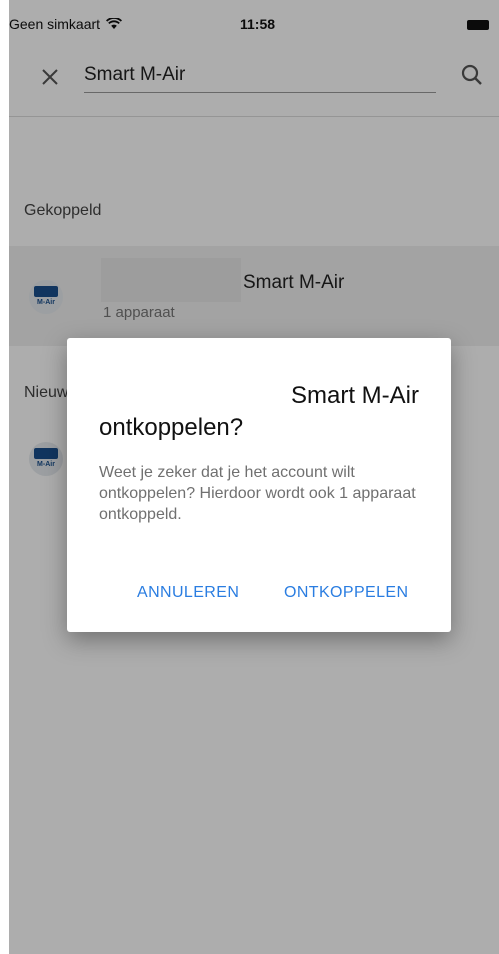  I want to click on dialog-title: ontkoppelen?, so click(171, 427).